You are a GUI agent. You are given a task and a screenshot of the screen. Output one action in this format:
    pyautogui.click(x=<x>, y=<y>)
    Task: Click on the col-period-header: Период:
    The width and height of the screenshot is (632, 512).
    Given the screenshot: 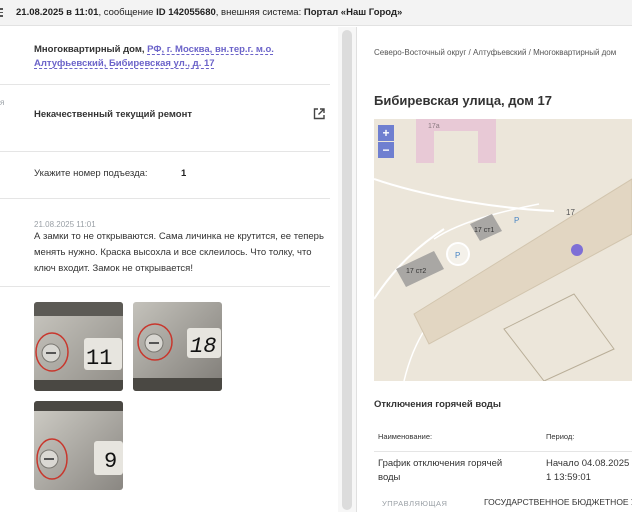 What is the action you would take?
    pyautogui.click(x=560, y=436)
    